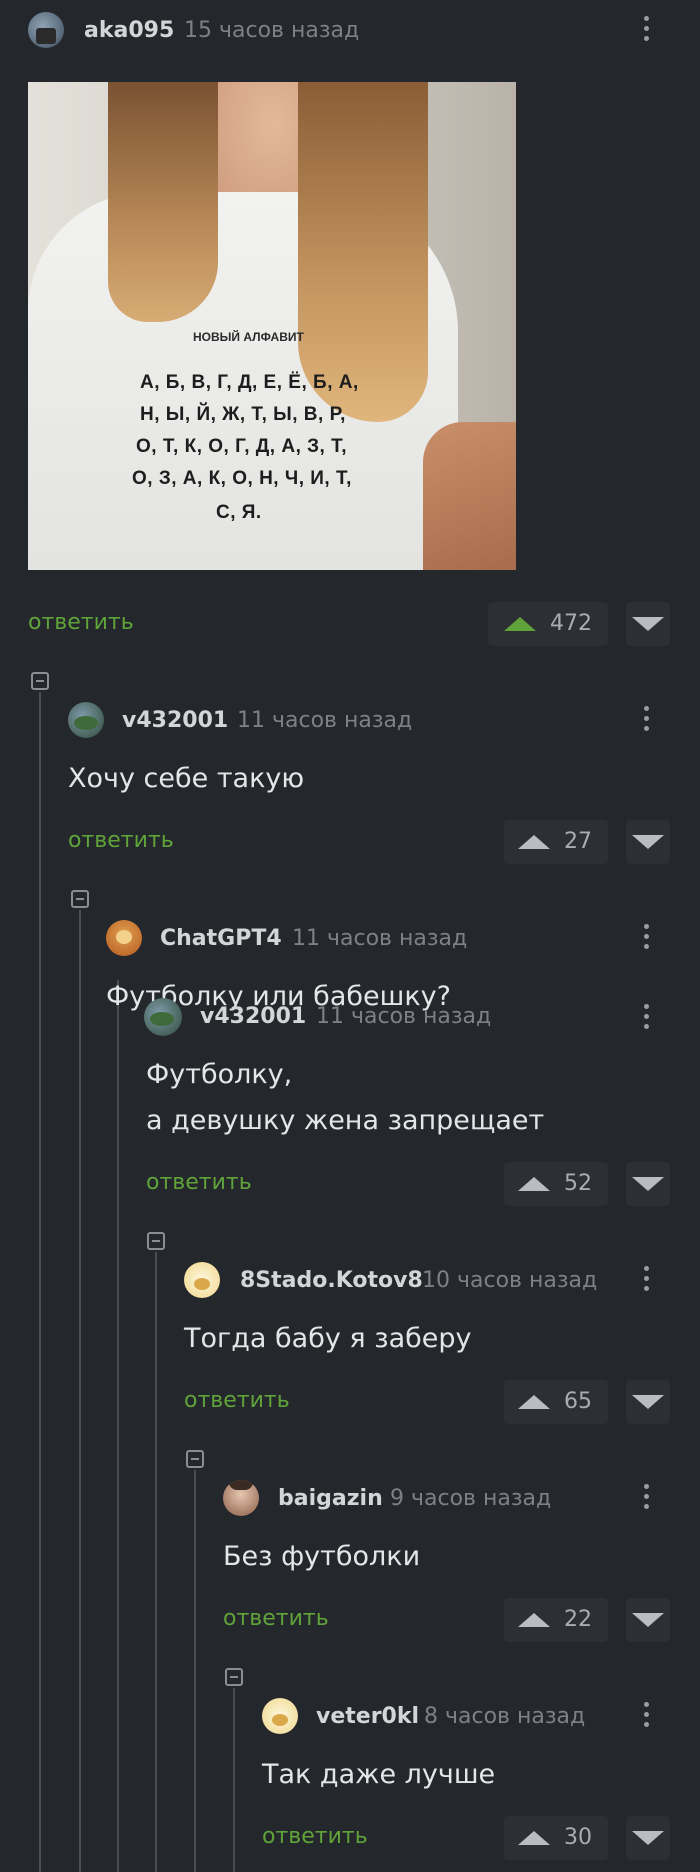 The height and width of the screenshot is (1872, 700). Describe the element at coordinates (556, 1184) in the screenshot. I see `upvote-button: 52` at that location.